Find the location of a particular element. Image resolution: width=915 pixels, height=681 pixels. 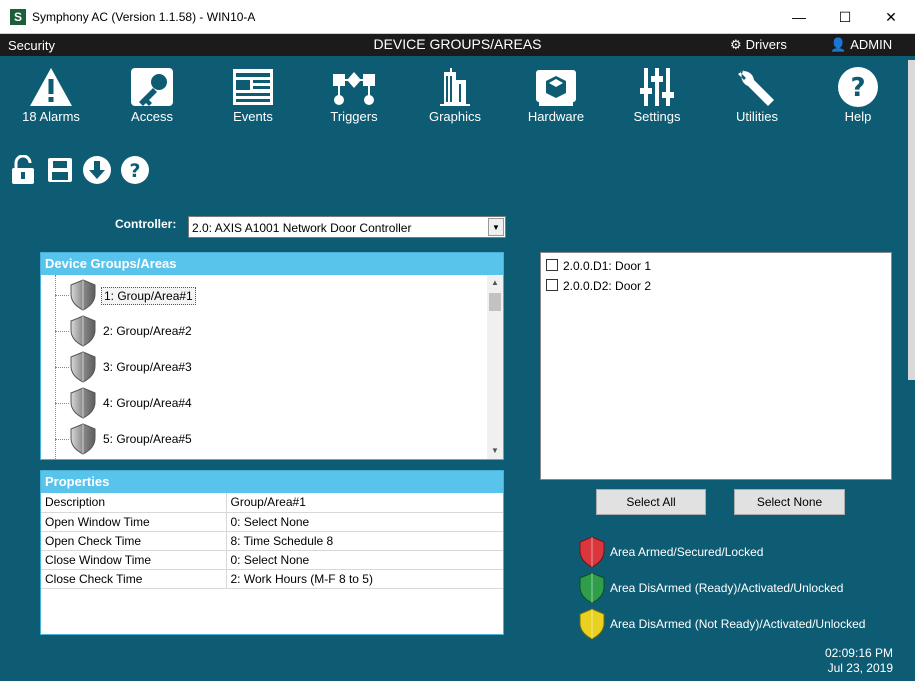

tree-item: 5: Group/Area#5 is located at coordinates (261, 437).